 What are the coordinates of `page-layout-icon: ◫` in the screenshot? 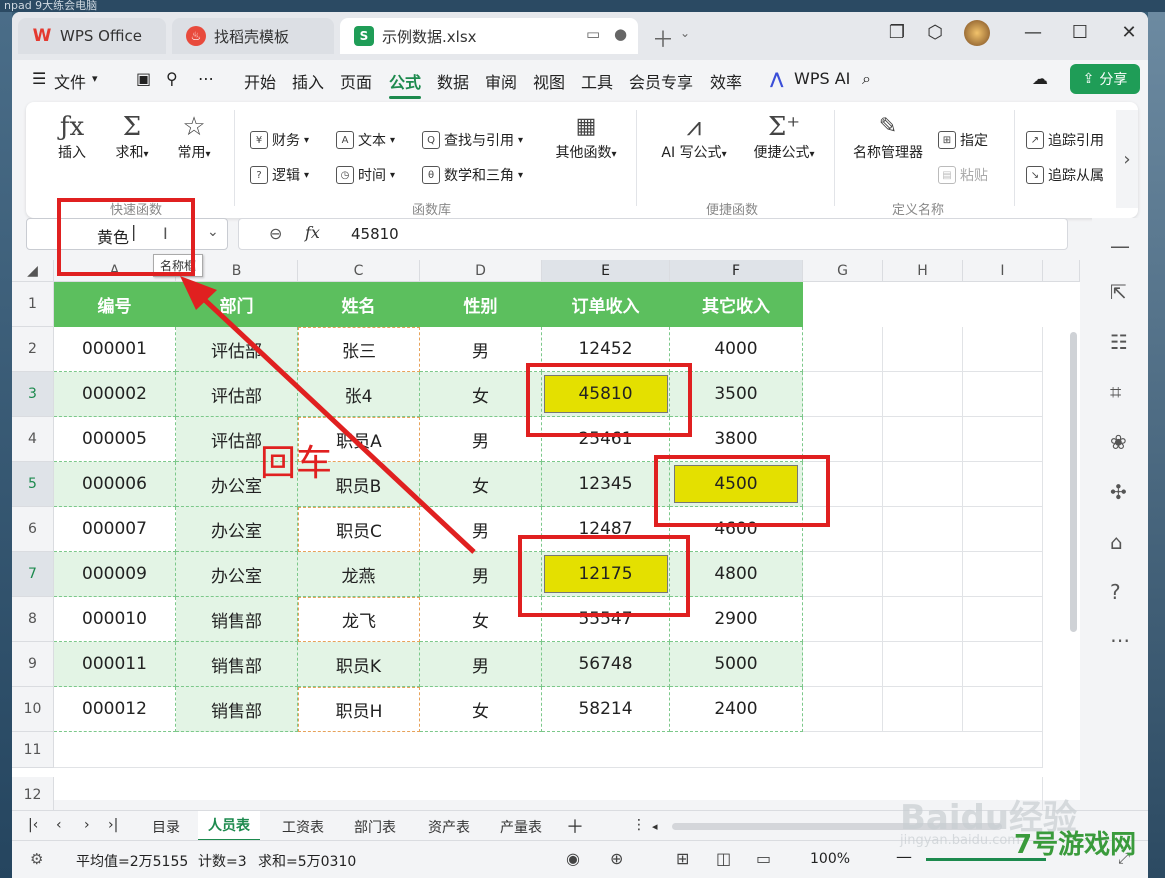 It's located at (723, 858).